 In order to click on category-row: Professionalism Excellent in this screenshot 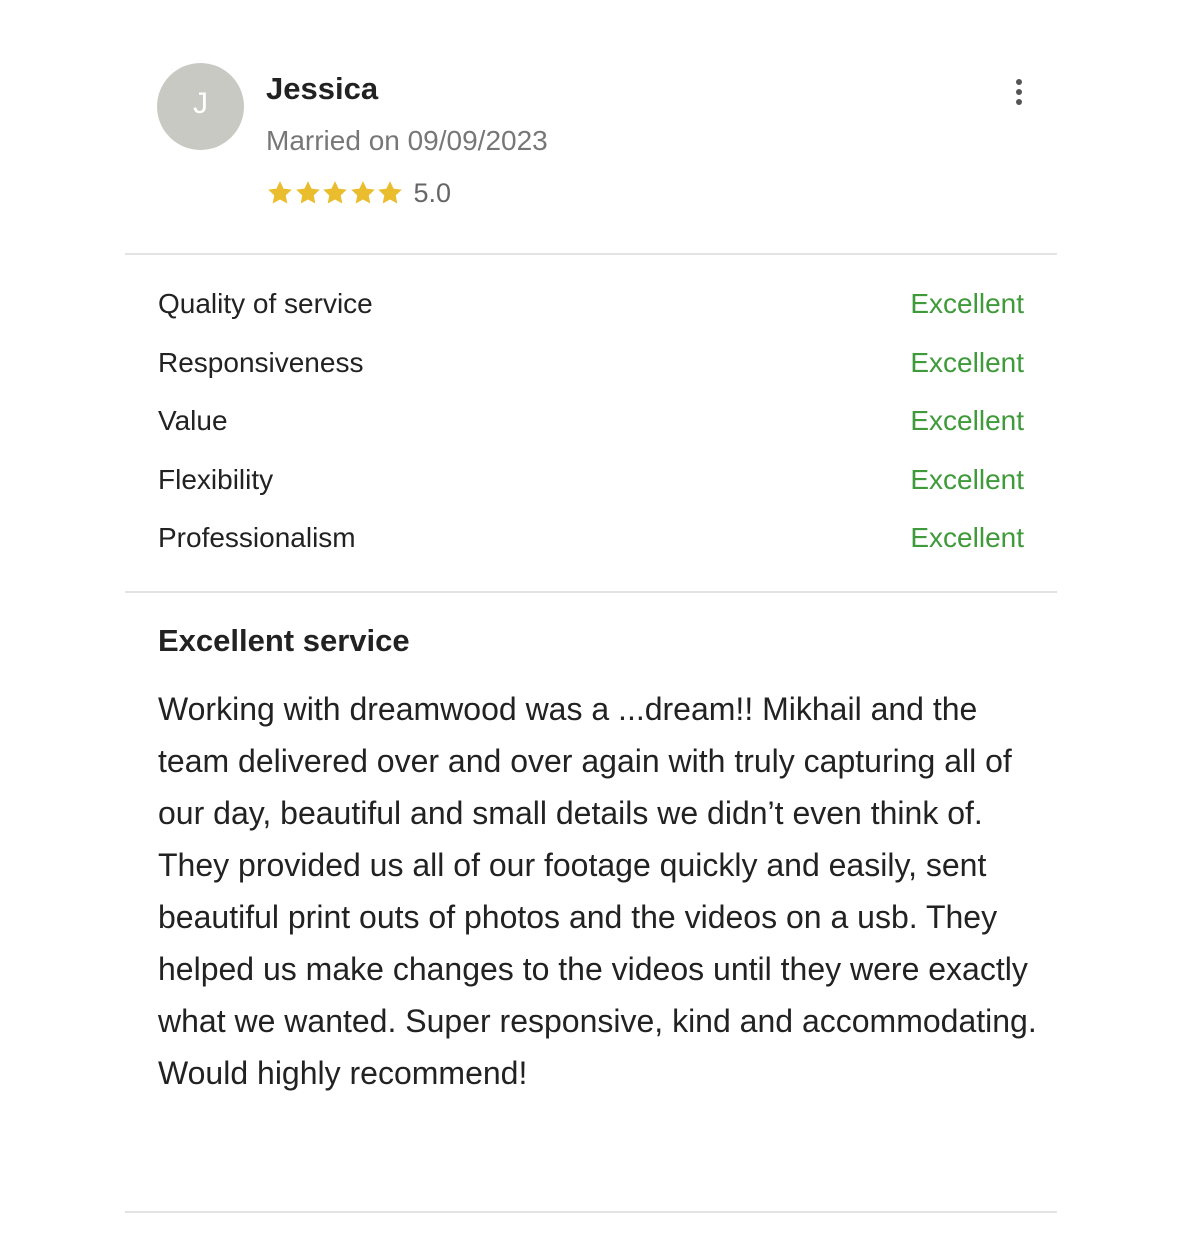, I will do `click(591, 549)`.